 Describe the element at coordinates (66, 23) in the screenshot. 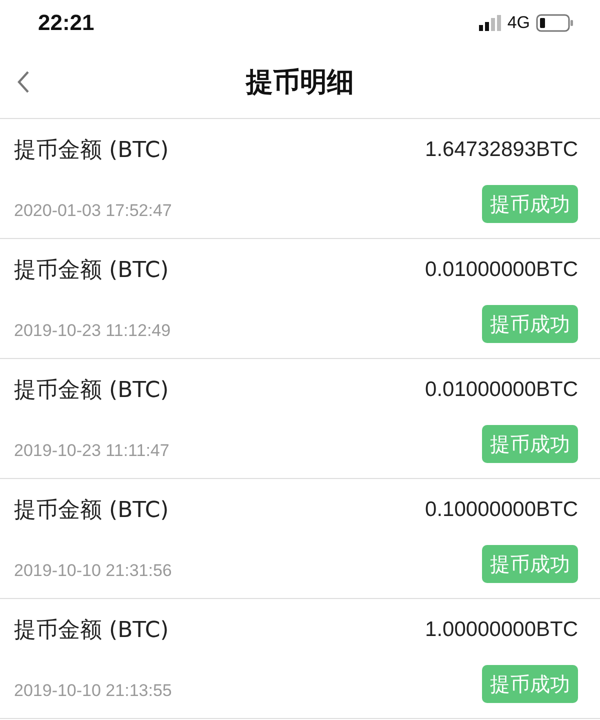

I see `status-time: 22:21` at that location.